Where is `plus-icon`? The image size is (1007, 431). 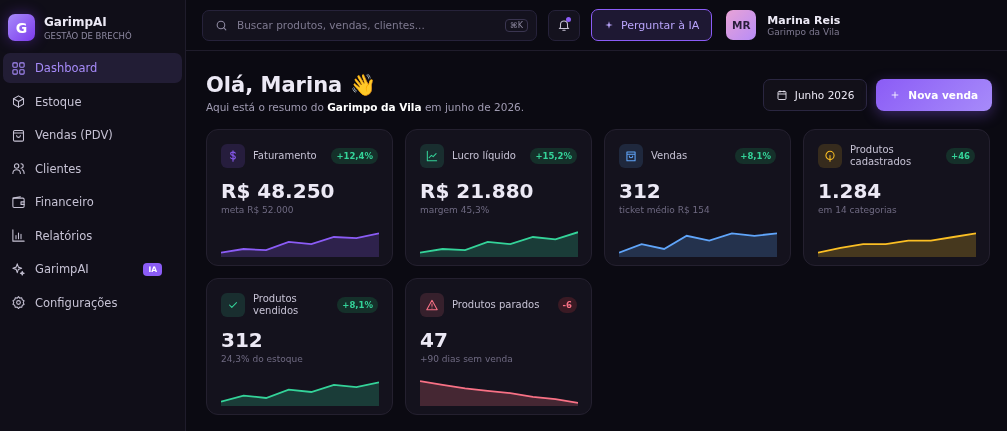
plus-icon is located at coordinates (895, 95).